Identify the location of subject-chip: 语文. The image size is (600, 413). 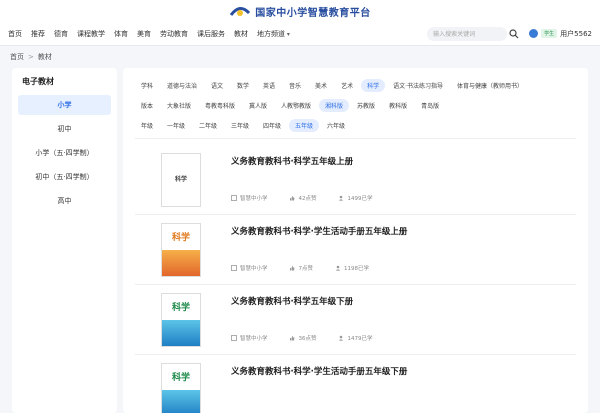
(217, 85).